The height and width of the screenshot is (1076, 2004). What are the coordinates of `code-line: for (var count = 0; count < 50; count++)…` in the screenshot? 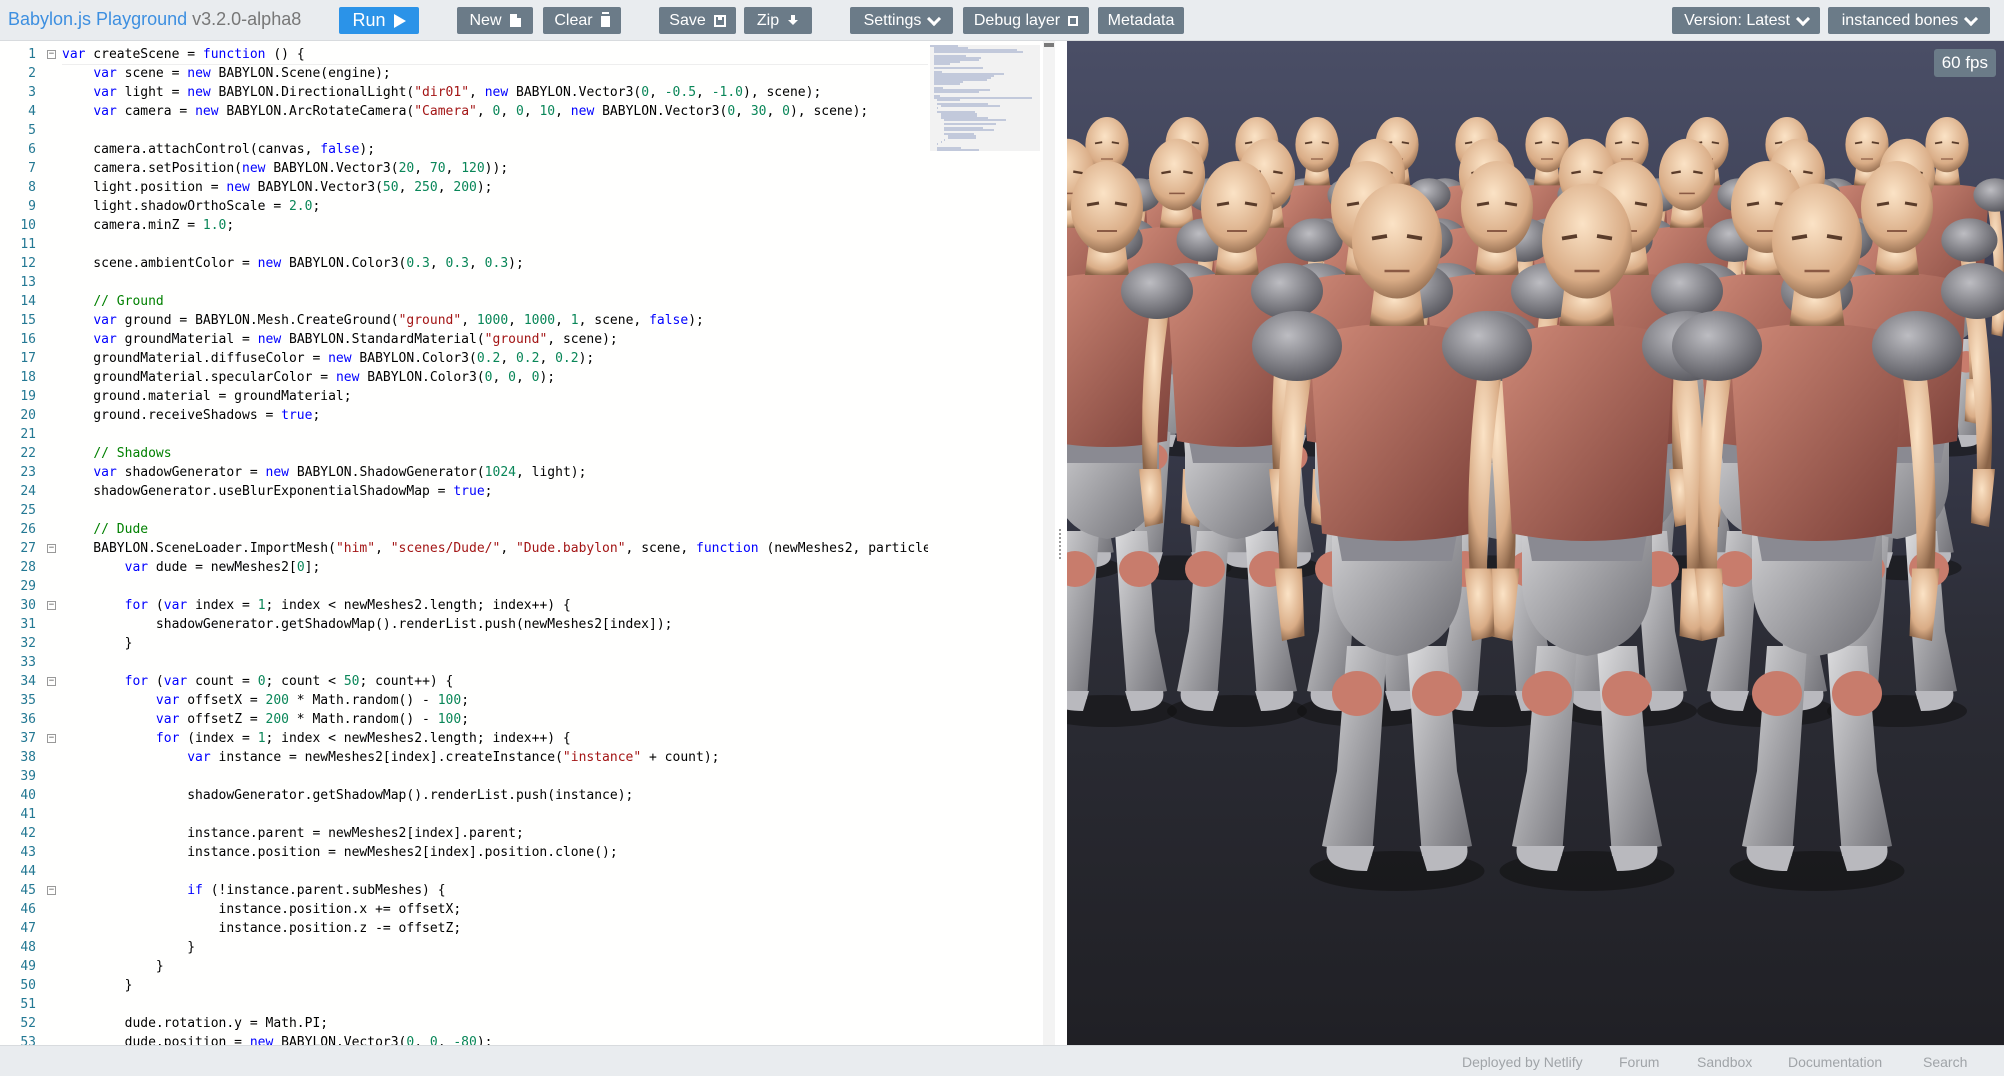 It's located at (495, 681).